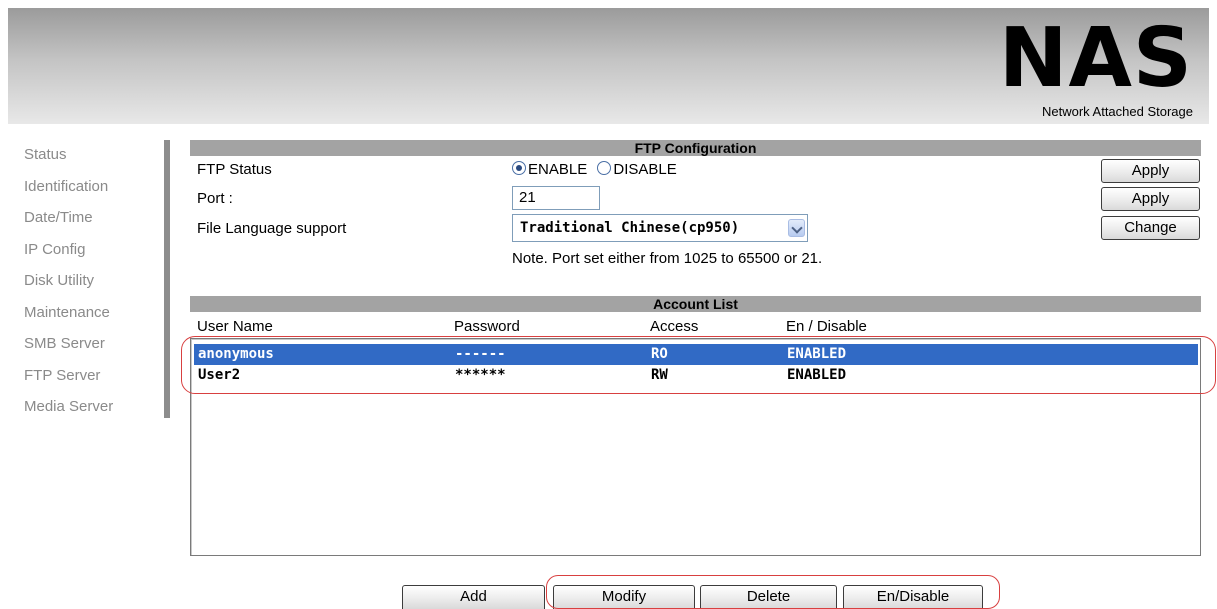 The height and width of the screenshot is (609, 1217). I want to click on add-button: Add, so click(473, 597).